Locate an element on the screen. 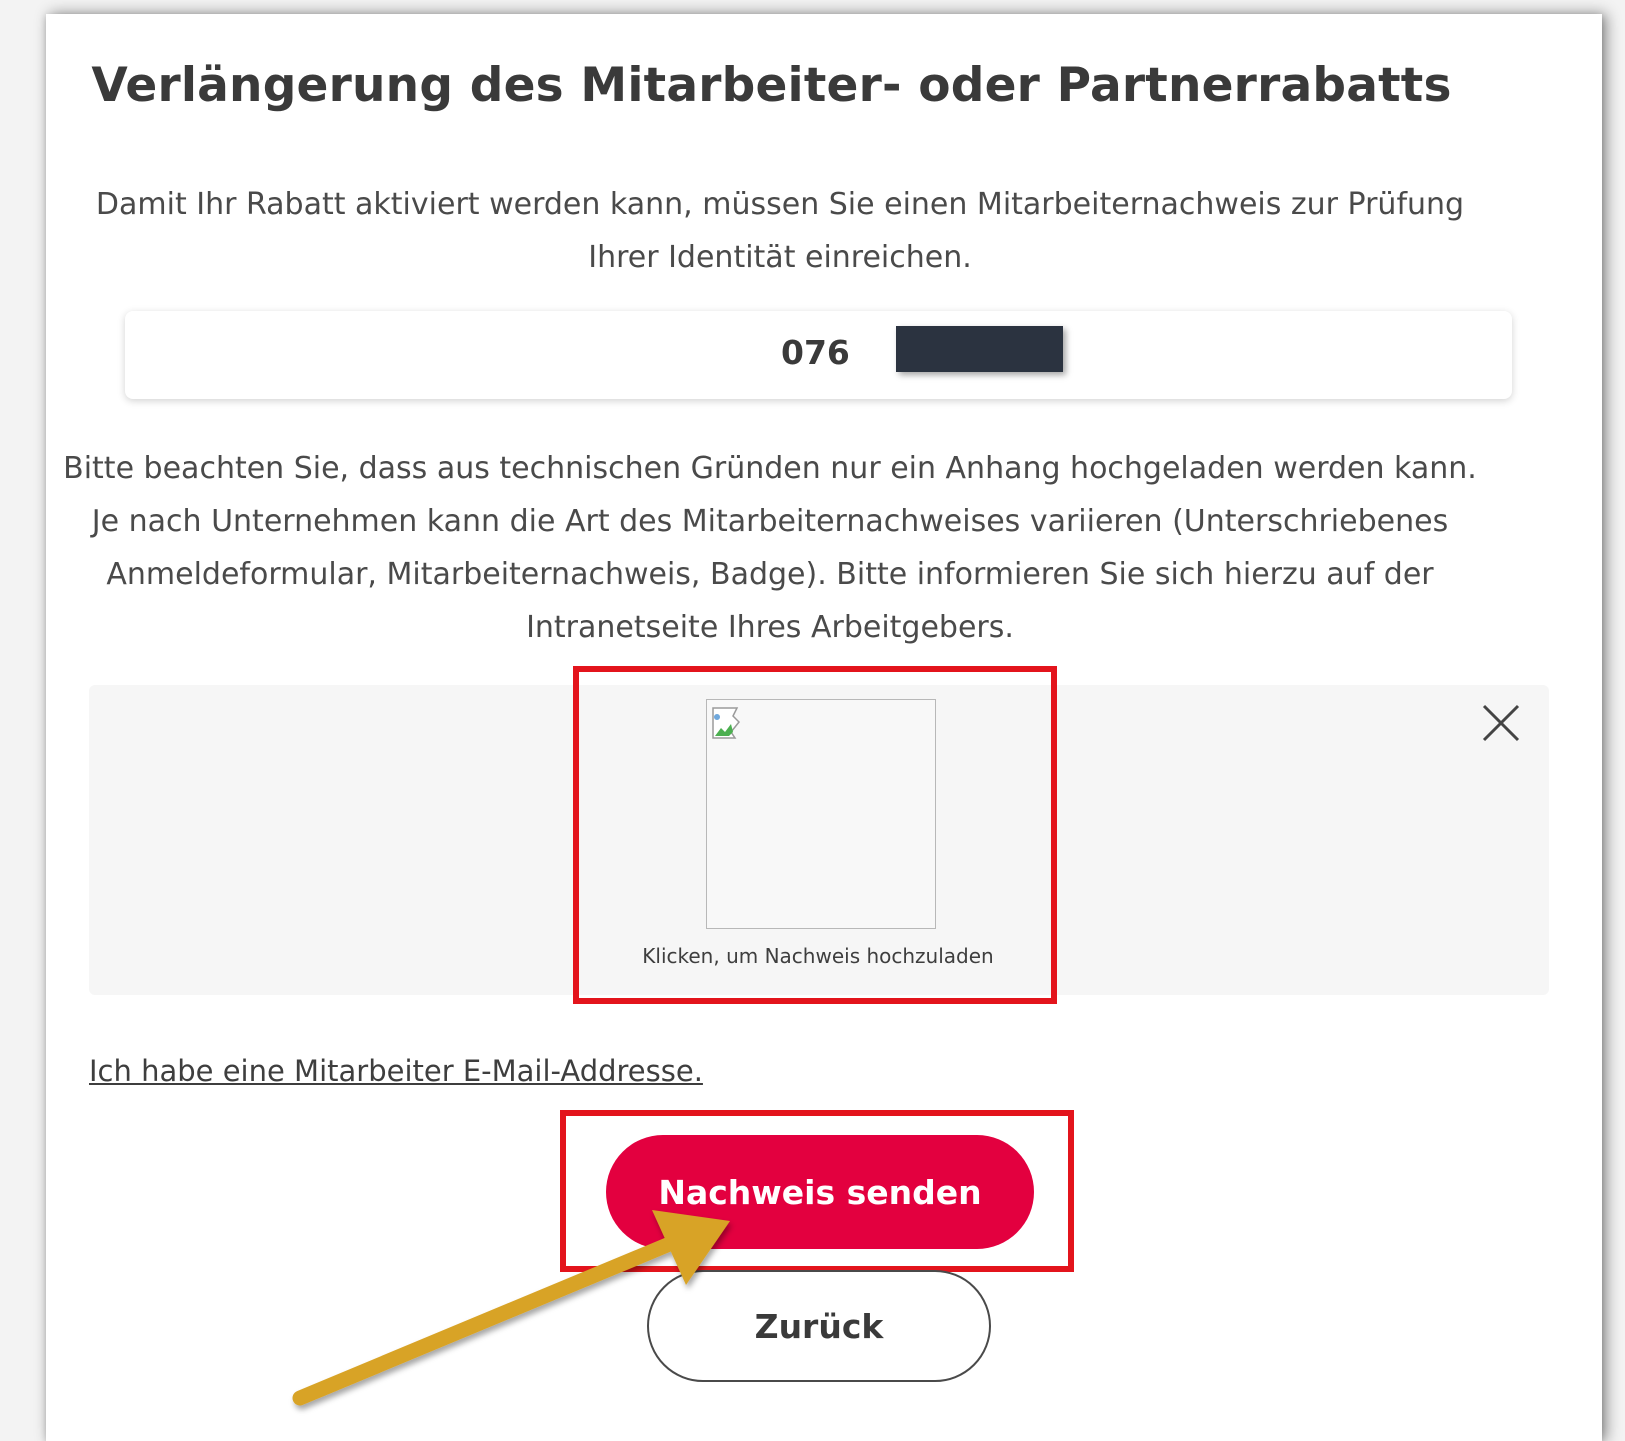 This screenshot has height=1441, width=1625. account-number-box: 076 is located at coordinates (818, 355).